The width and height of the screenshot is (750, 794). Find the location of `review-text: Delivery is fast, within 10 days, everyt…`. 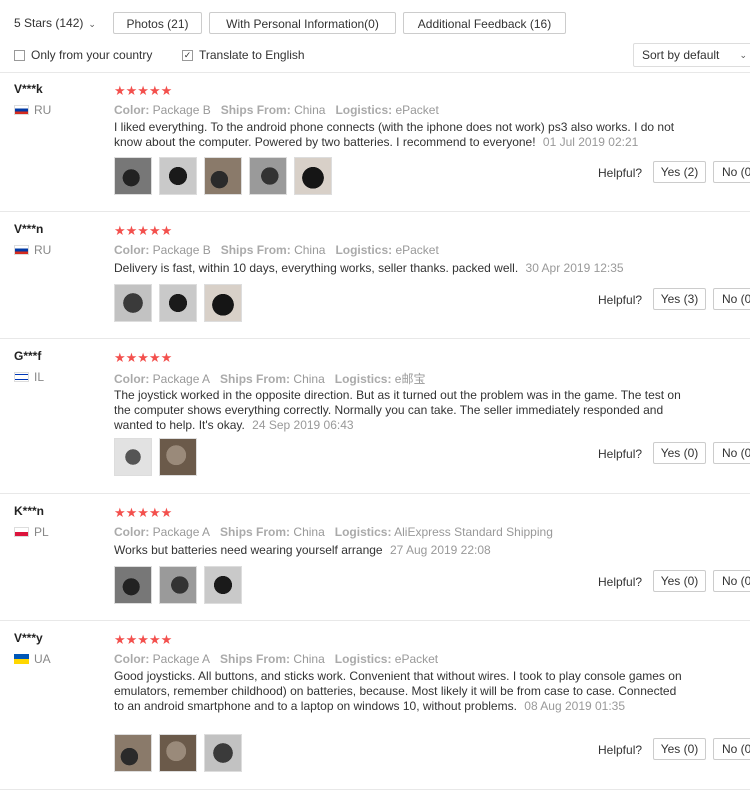

review-text: Delivery is fast, within 10 days, everyt… is located at coordinates (369, 268).